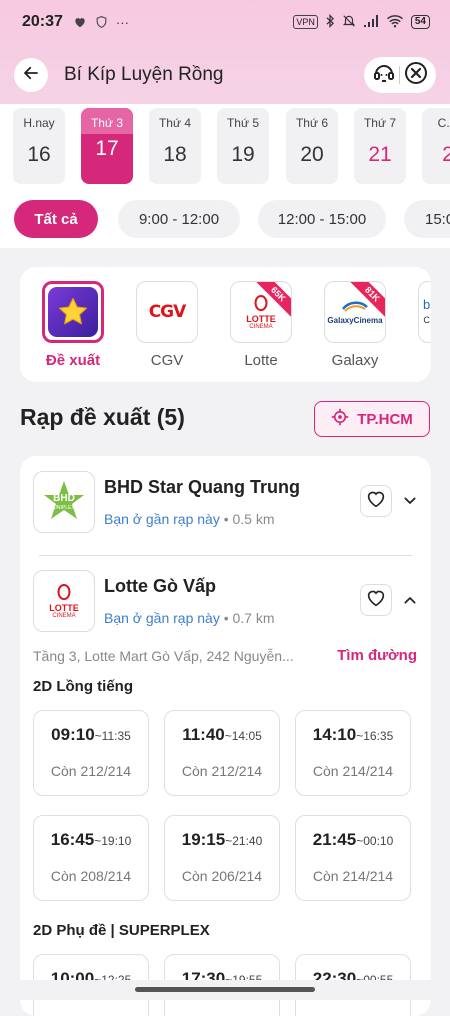 This screenshot has height=1016, width=450. Describe the element at coordinates (91, 858) in the screenshot. I see `showtime-slot: 16:45~19:10 Còn 208/214` at that location.